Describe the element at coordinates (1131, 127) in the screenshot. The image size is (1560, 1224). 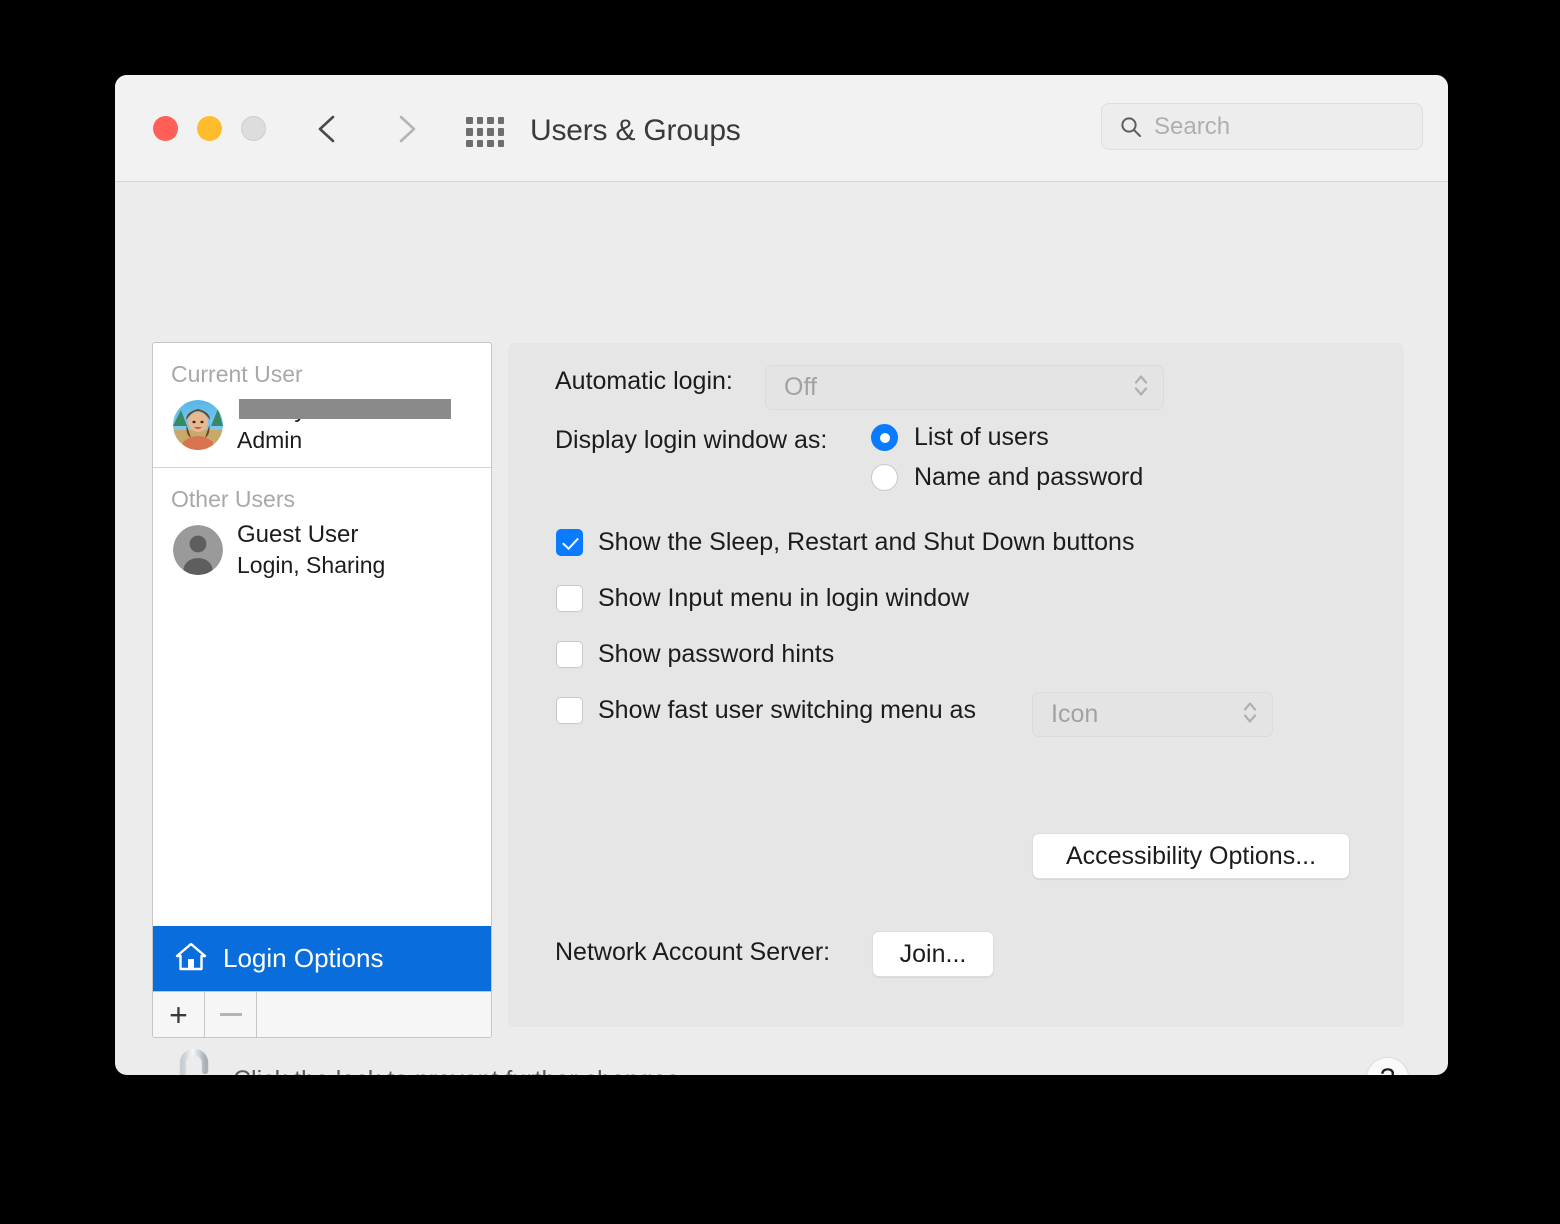
I see `search-icon` at that location.